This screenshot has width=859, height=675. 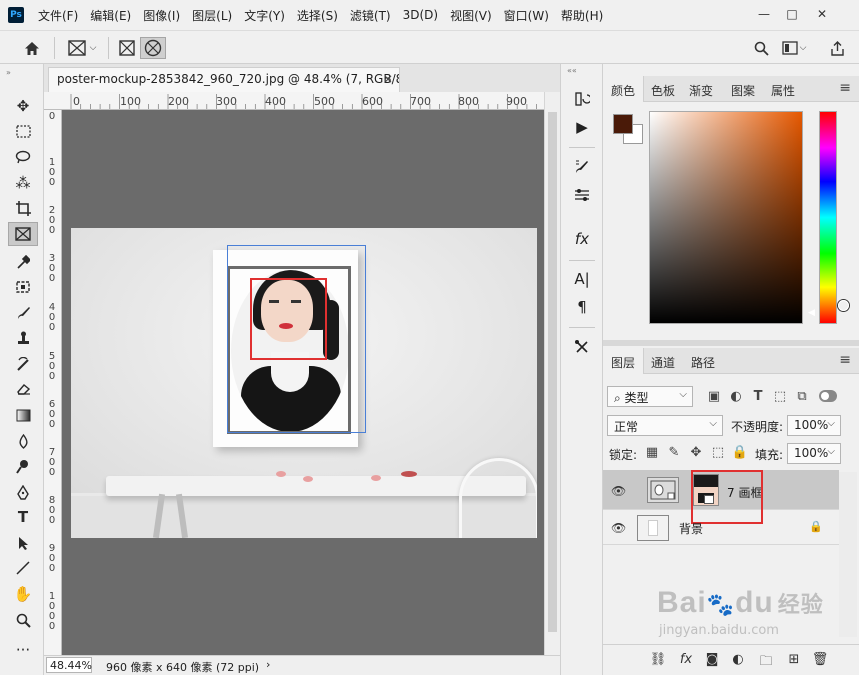 I want to click on menu-file: 文件(F), so click(x=58, y=15).